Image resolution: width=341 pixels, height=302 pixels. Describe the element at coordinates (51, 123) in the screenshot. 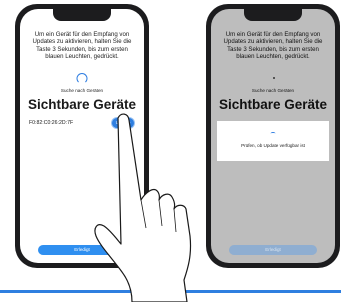

I see `device-id: F0:82:C0:26:2D:7F` at that location.